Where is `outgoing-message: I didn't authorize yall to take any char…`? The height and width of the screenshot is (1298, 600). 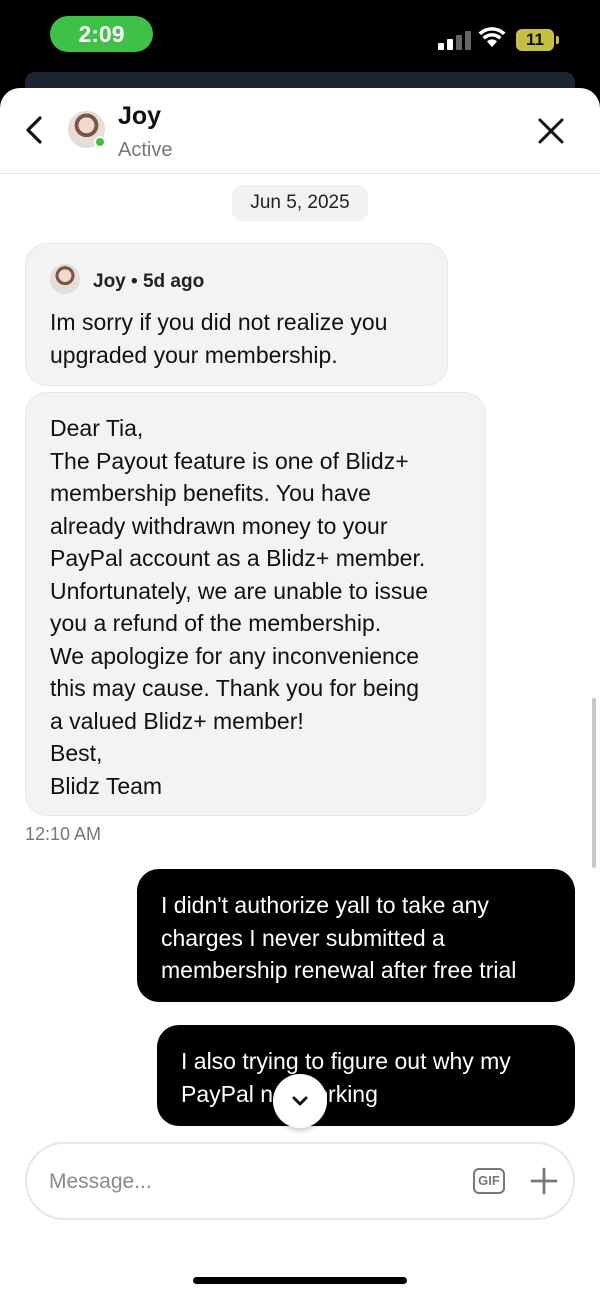
outgoing-message: I didn't authorize yall to take any char… is located at coordinates (356, 935).